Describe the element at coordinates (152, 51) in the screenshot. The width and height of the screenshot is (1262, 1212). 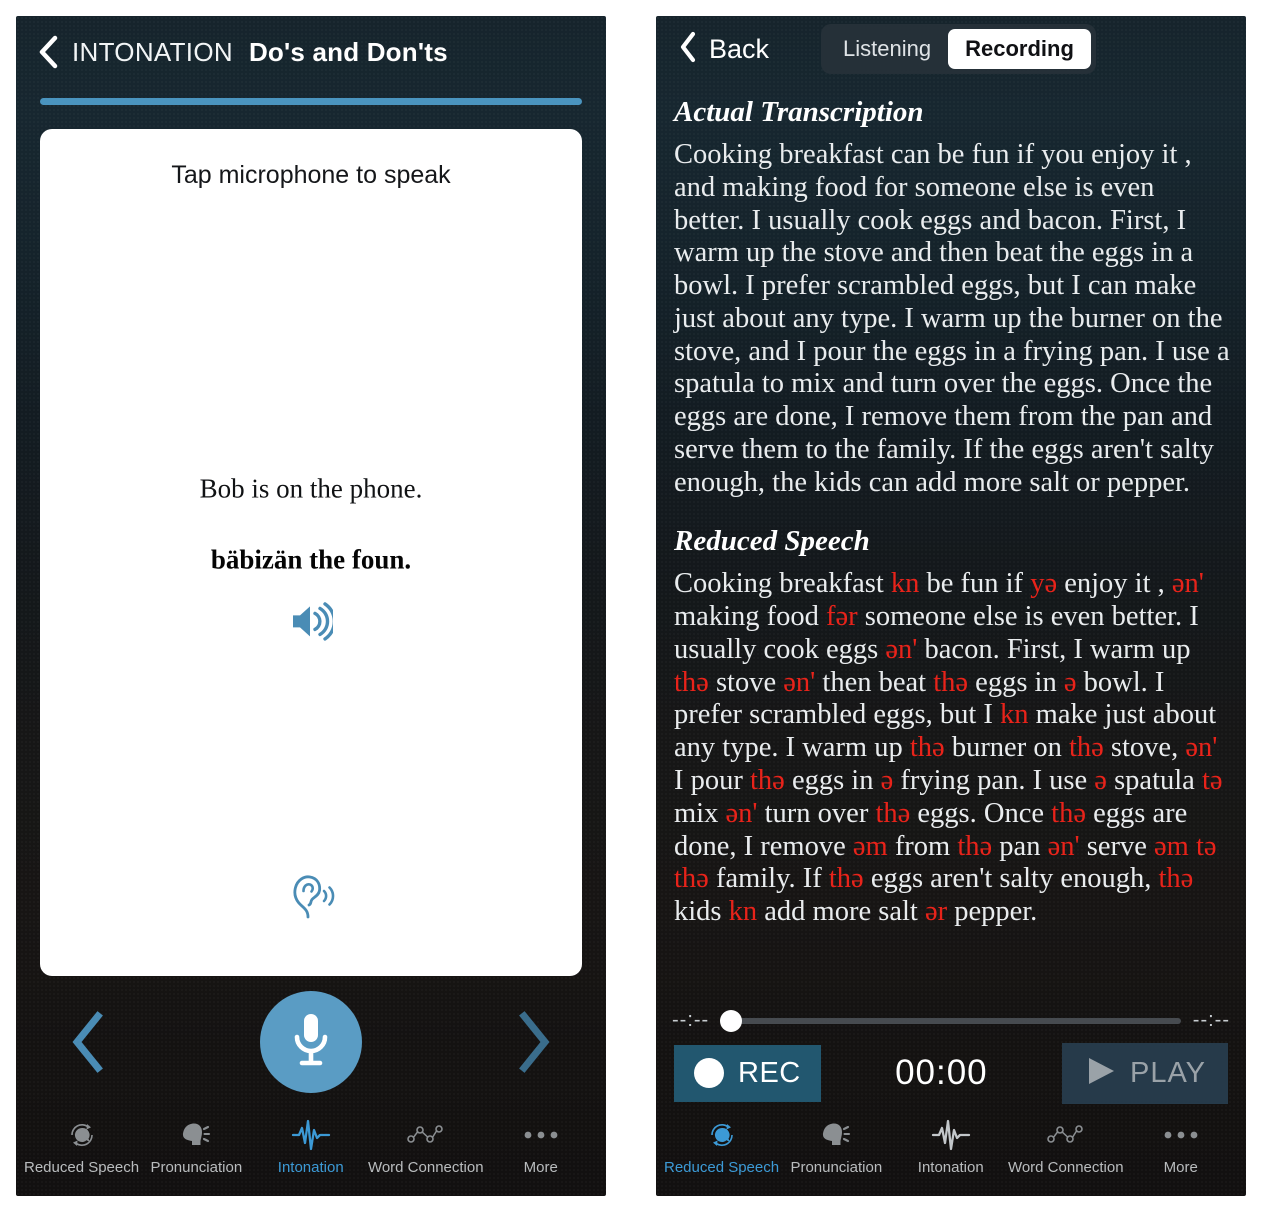
I see `header-category-label: INTONATION` at that location.